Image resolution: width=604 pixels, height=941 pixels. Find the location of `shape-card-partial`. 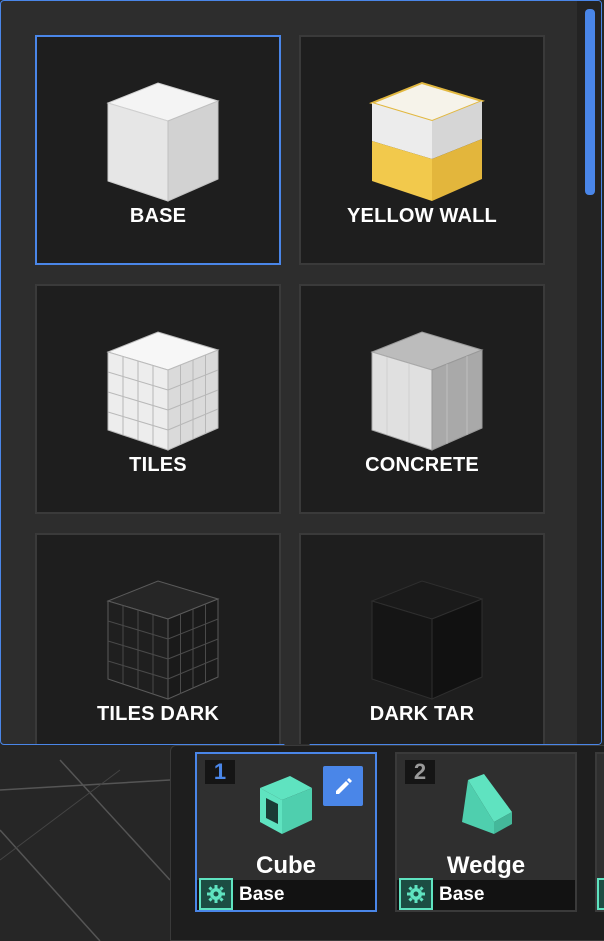

shape-card-partial is located at coordinates (599, 832).